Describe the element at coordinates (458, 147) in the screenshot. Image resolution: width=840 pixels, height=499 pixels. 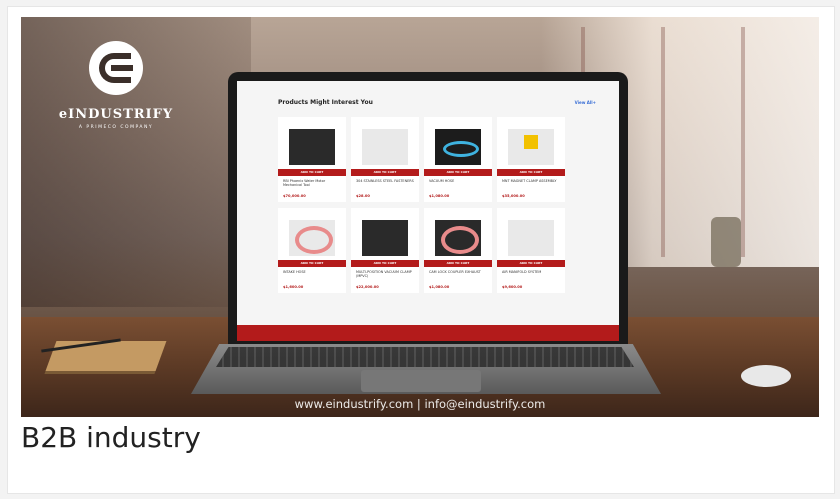
I see `blue-hose-image` at that location.